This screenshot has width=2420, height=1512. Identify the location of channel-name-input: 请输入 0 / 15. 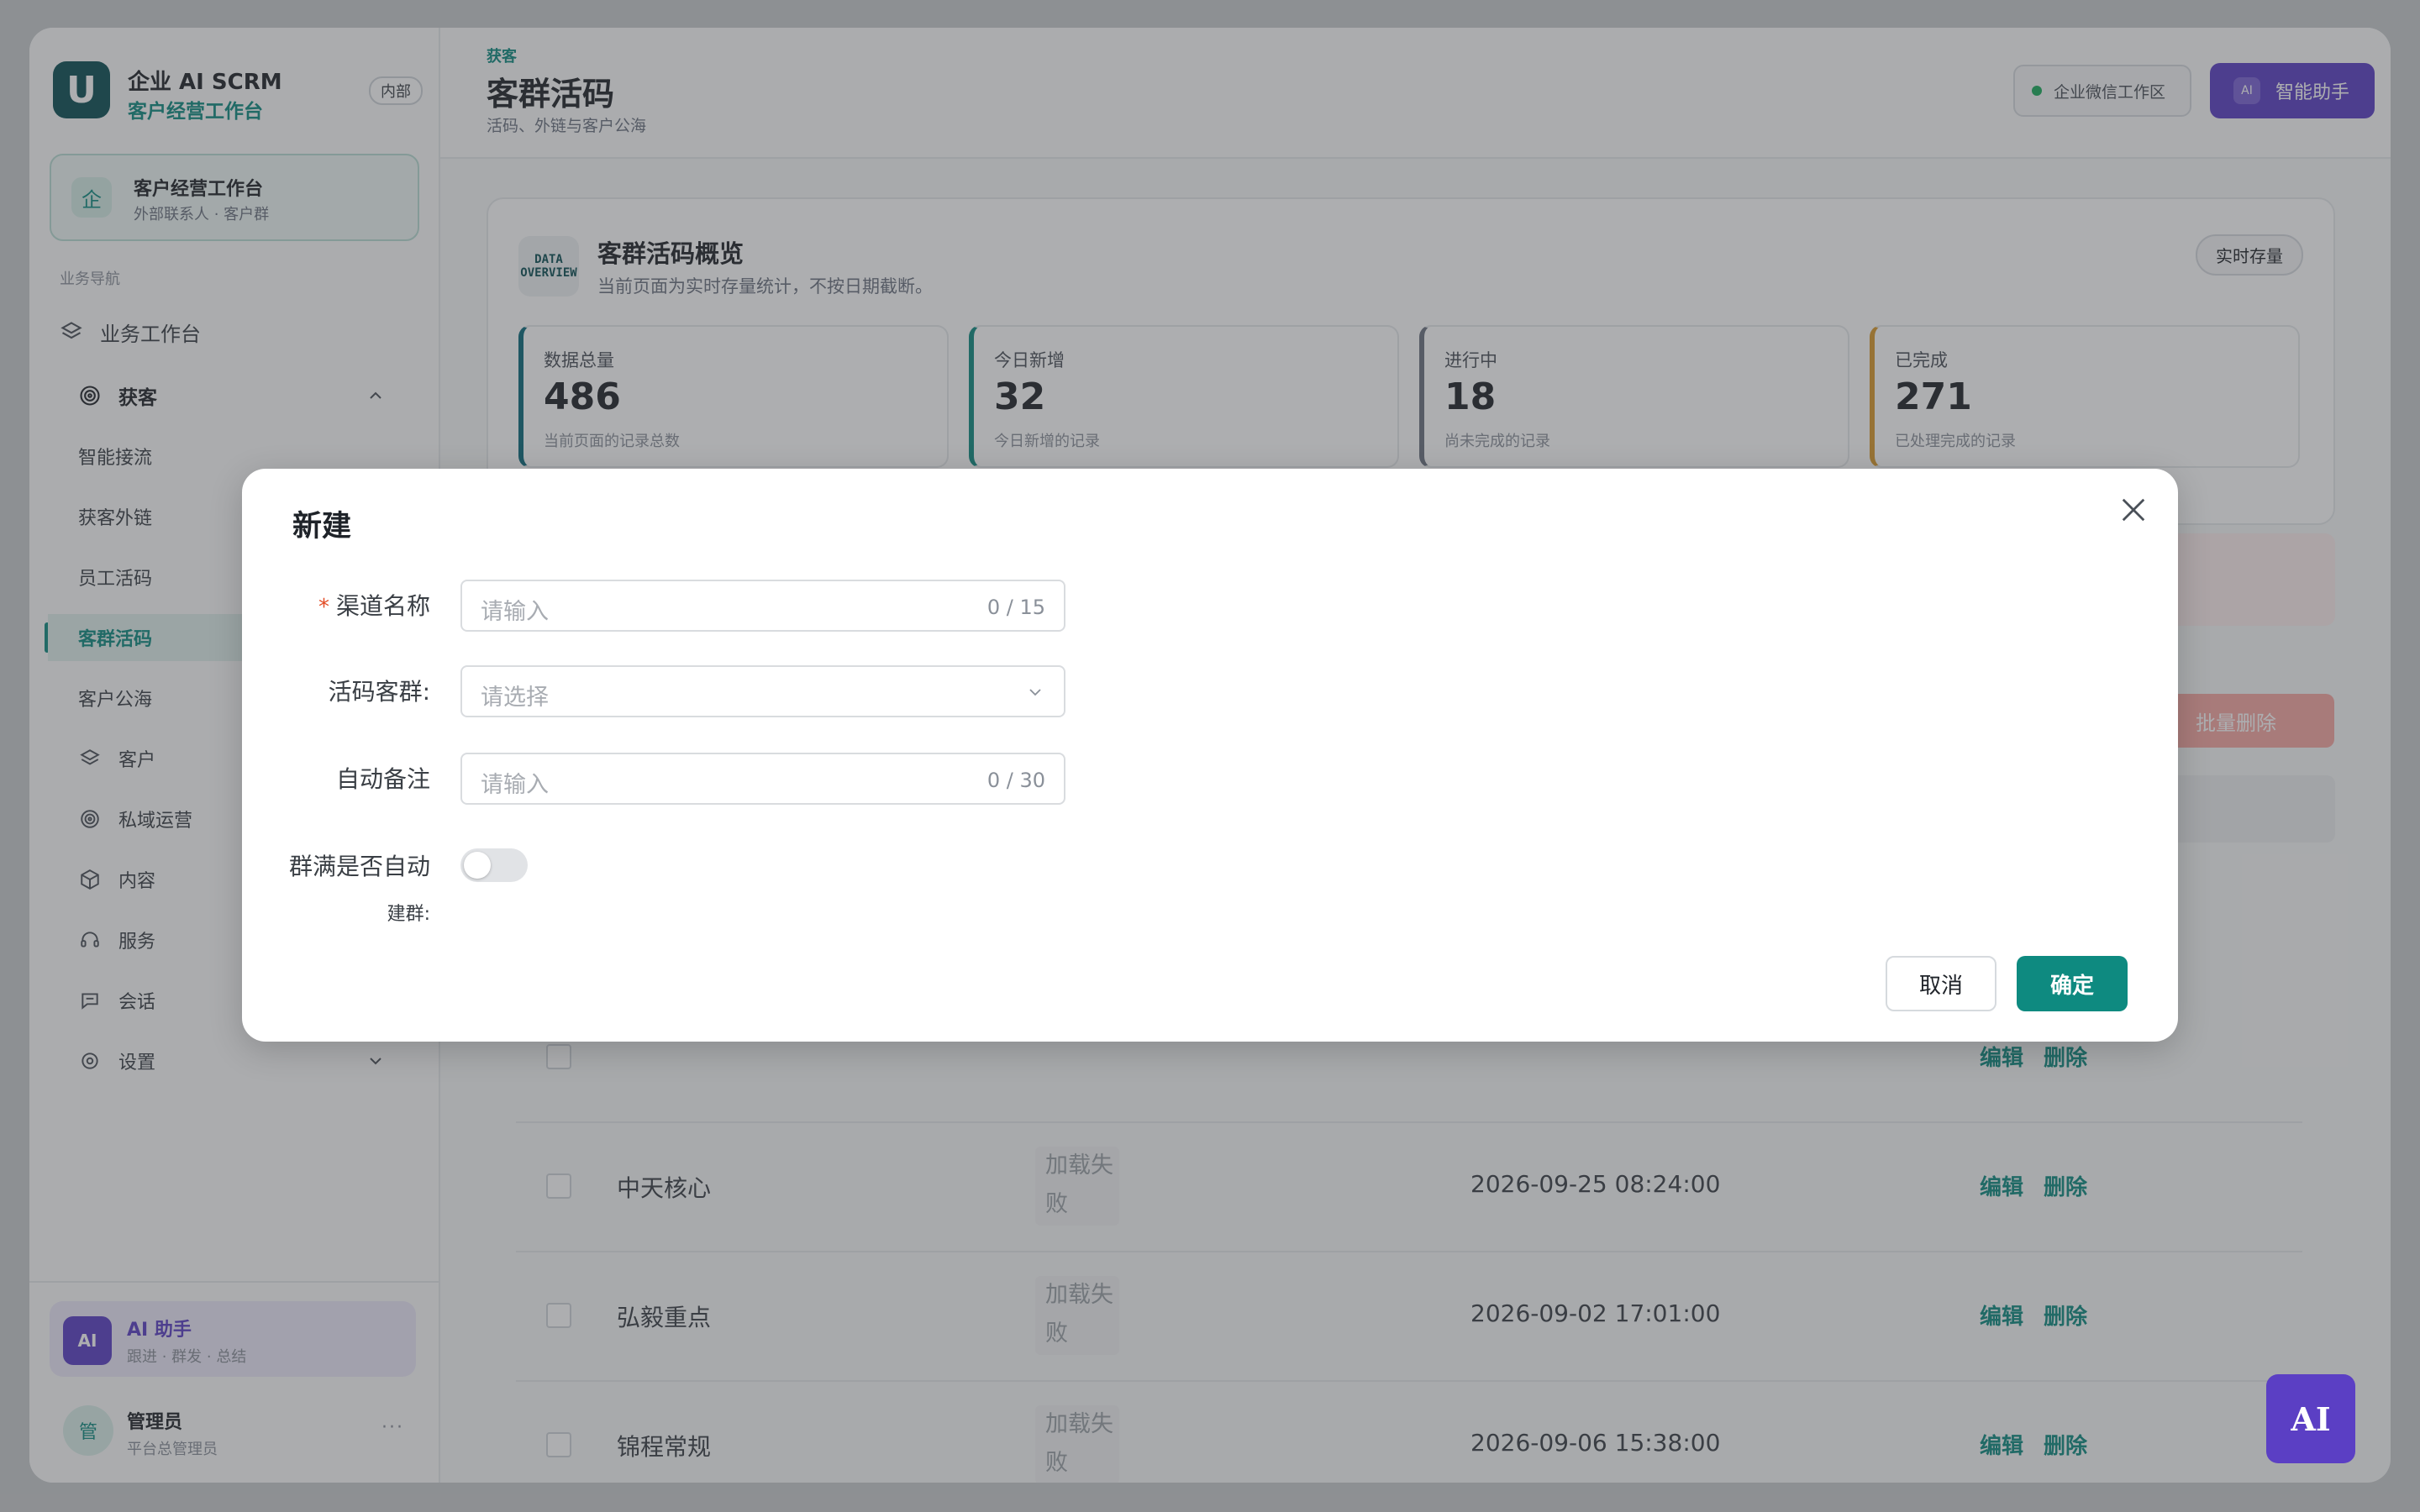
(763, 606).